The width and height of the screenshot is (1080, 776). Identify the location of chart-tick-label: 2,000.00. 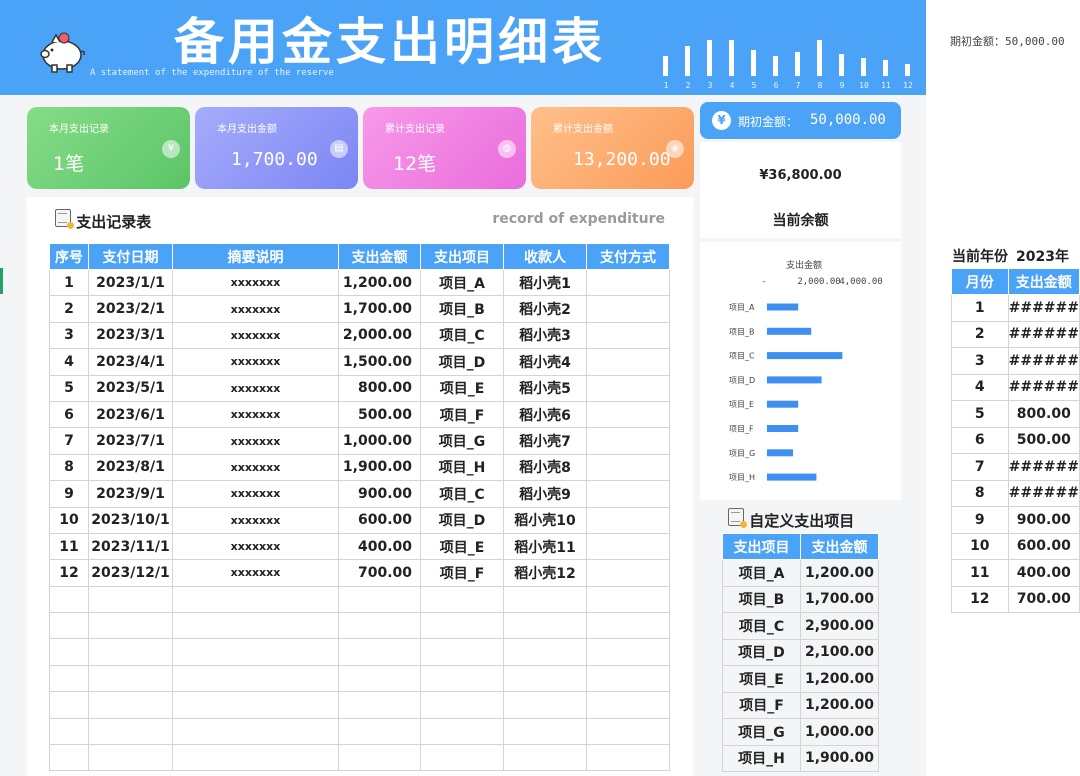
(818, 282).